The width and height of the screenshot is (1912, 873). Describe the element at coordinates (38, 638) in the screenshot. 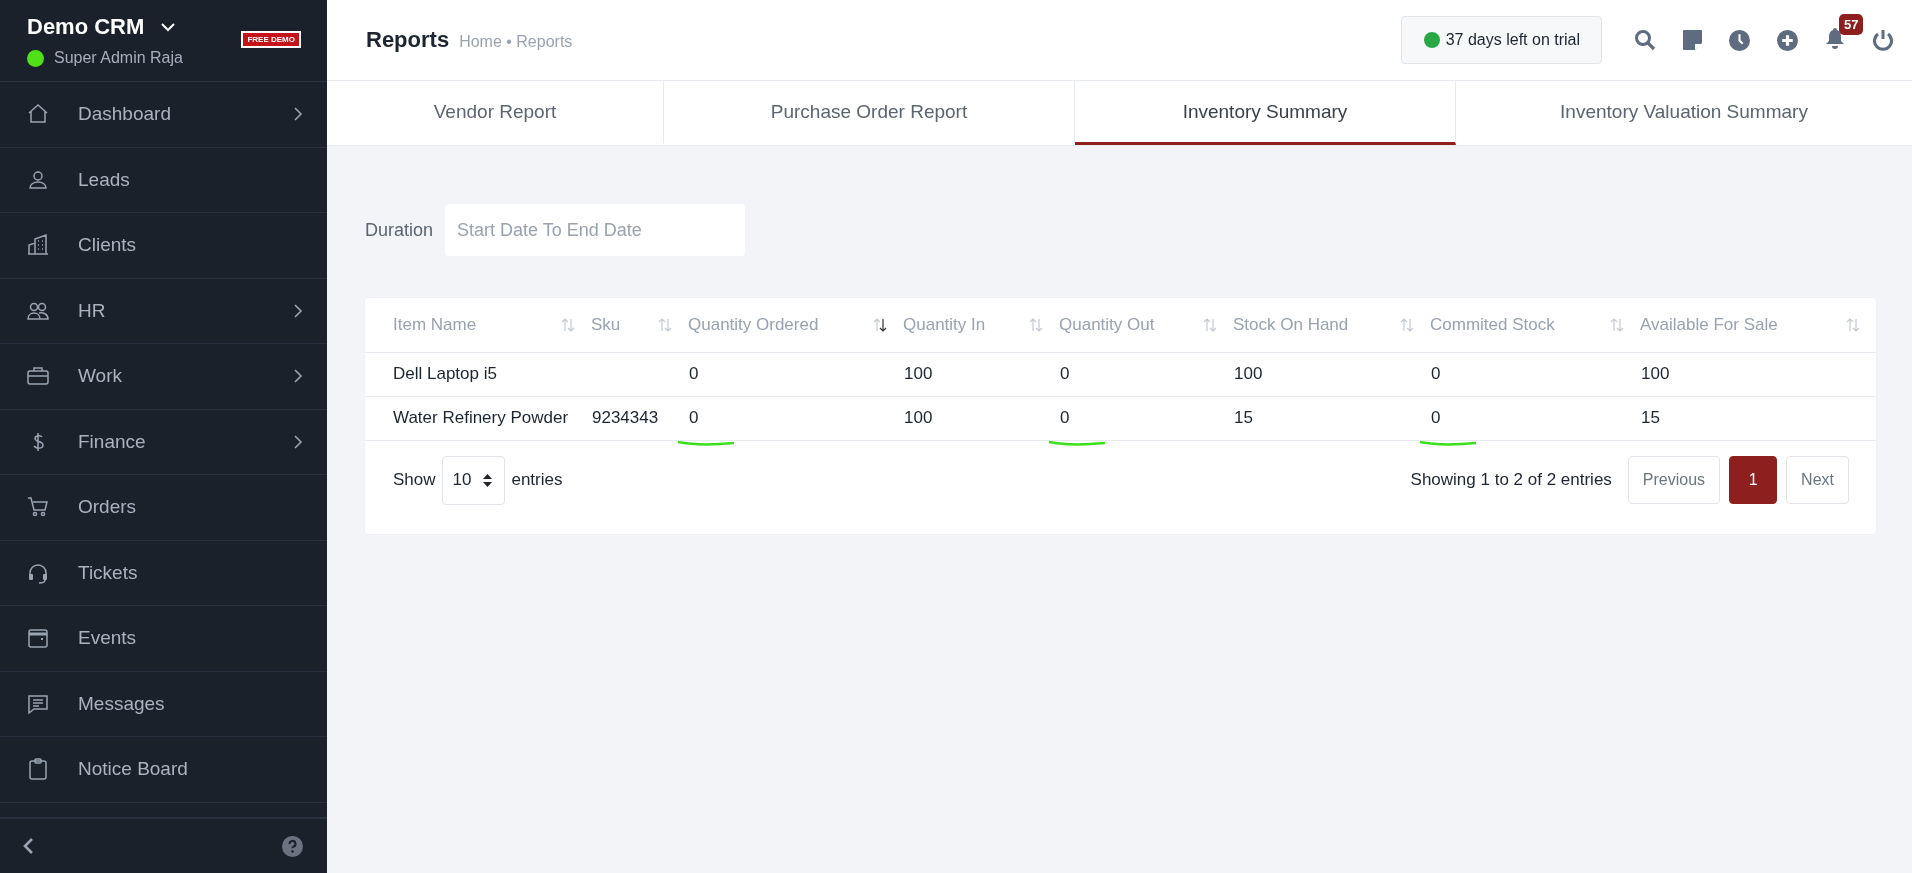

I see `calendar-icon` at that location.